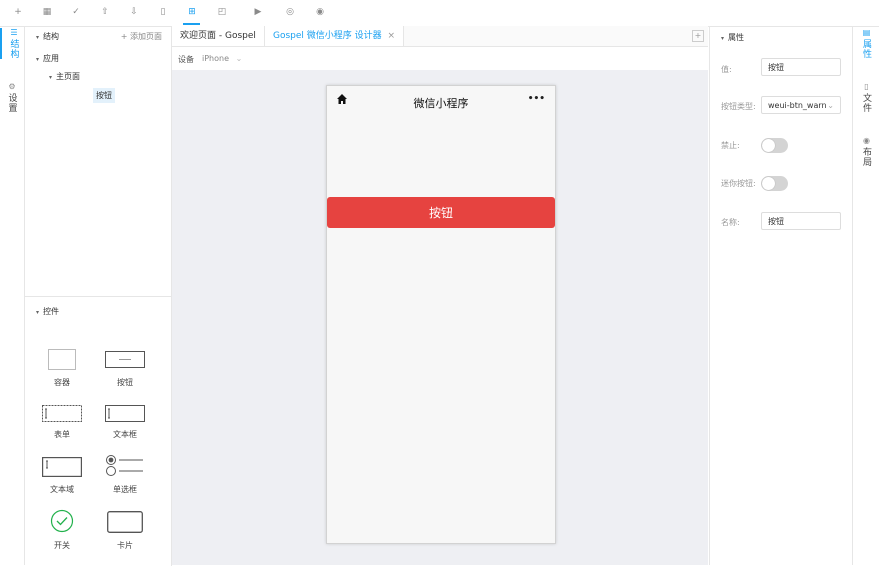 The width and height of the screenshot is (879, 566). I want to click on rail-tab-layout: ◉ 布局, so click(866, 151).